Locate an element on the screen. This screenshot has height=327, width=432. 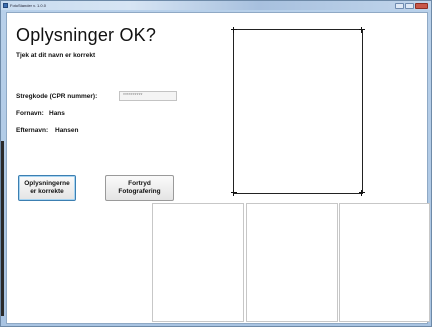
firstname-value: Hans is located at coordinates (57, 113).